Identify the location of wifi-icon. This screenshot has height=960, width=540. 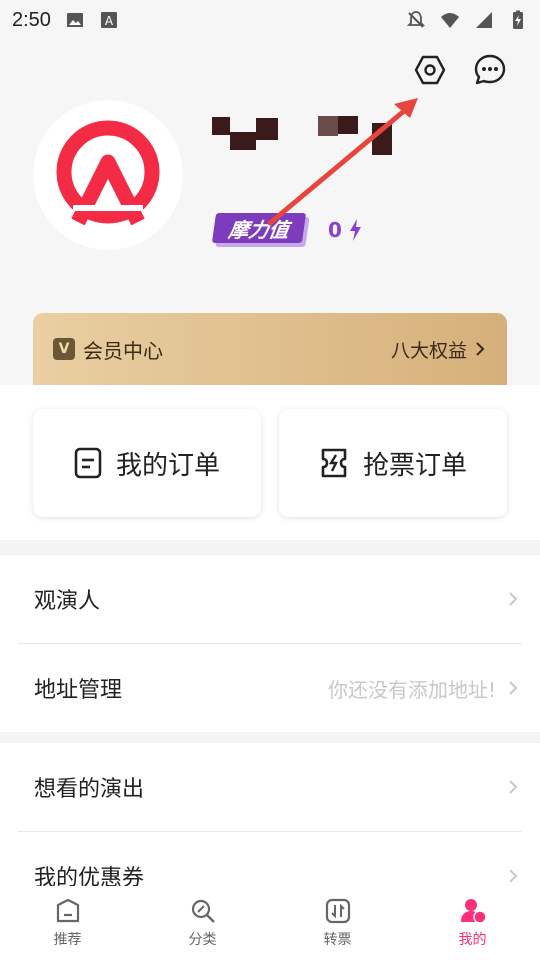
(450, 20).